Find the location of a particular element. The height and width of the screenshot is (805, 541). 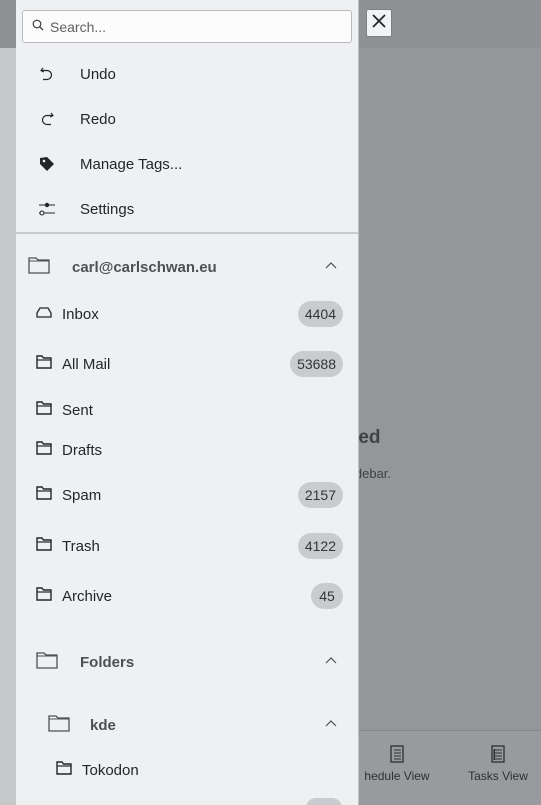

settings-sliders-icon is located at coordinates (47, 209).